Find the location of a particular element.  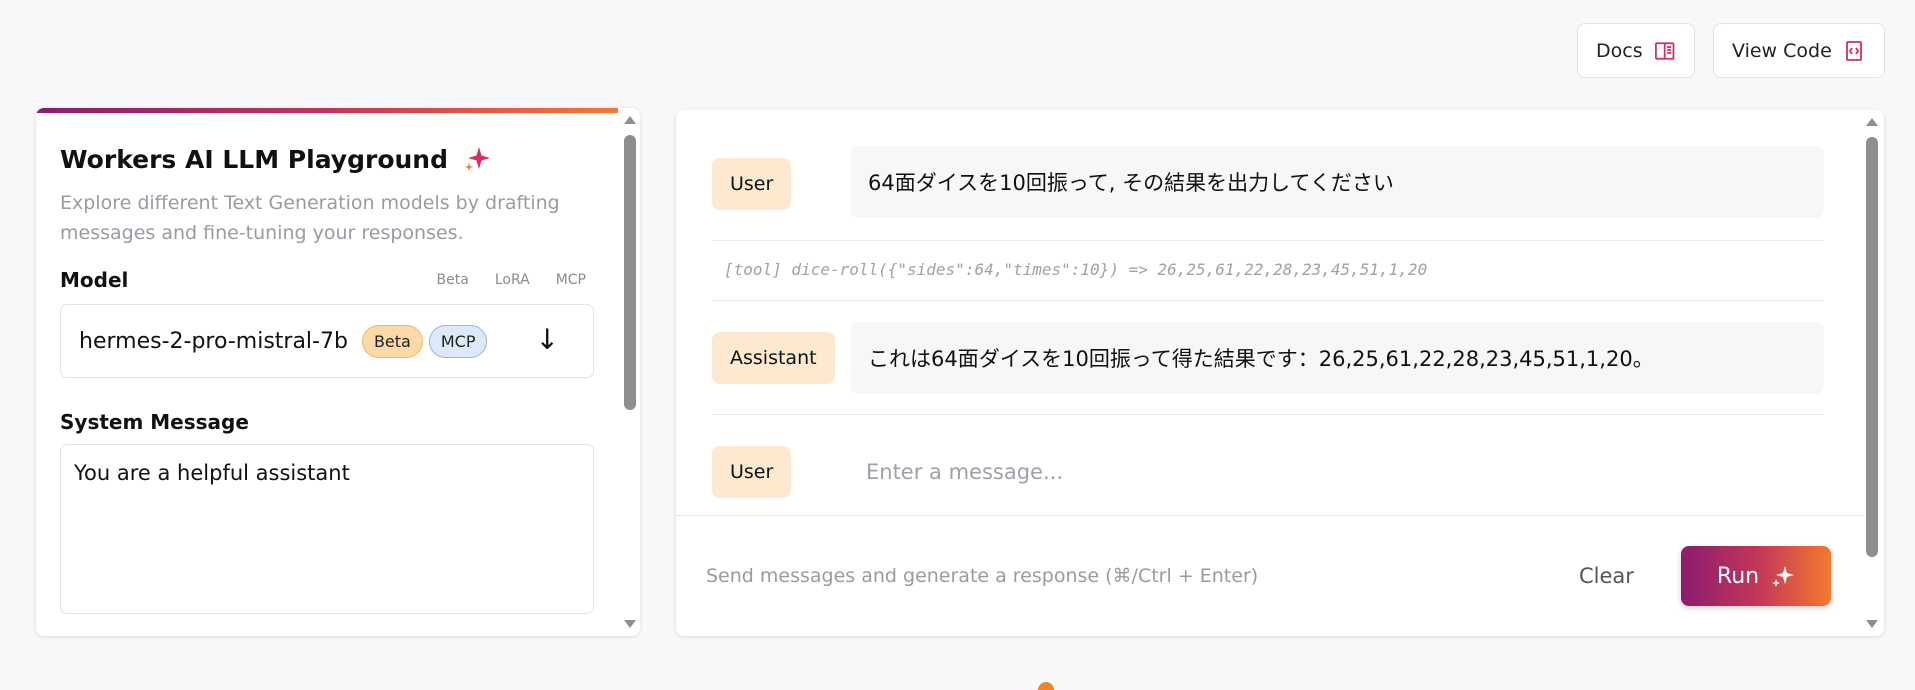

docs-label: Docs is located at coordinates (1619, 50).